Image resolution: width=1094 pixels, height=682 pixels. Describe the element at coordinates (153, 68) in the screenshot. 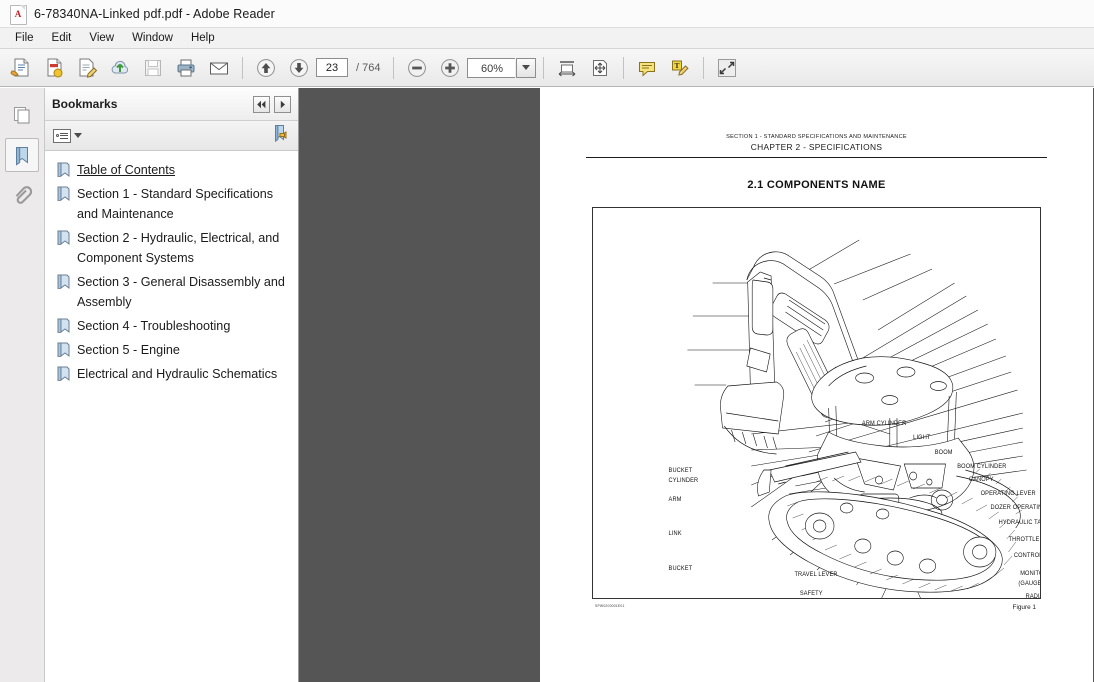

I see `save-icon` at that location.